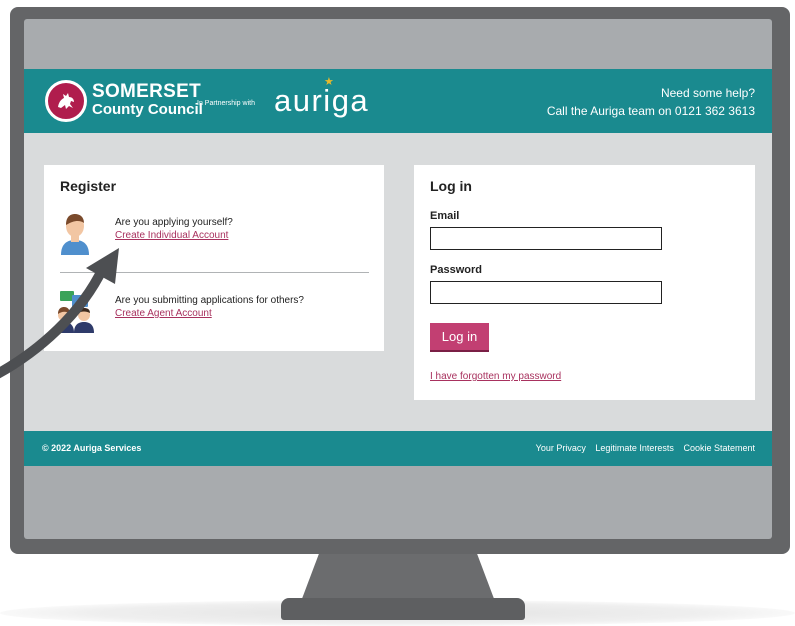 This screenshot has width=795, height=626. I want to click on register-divider, so click(214, 272).